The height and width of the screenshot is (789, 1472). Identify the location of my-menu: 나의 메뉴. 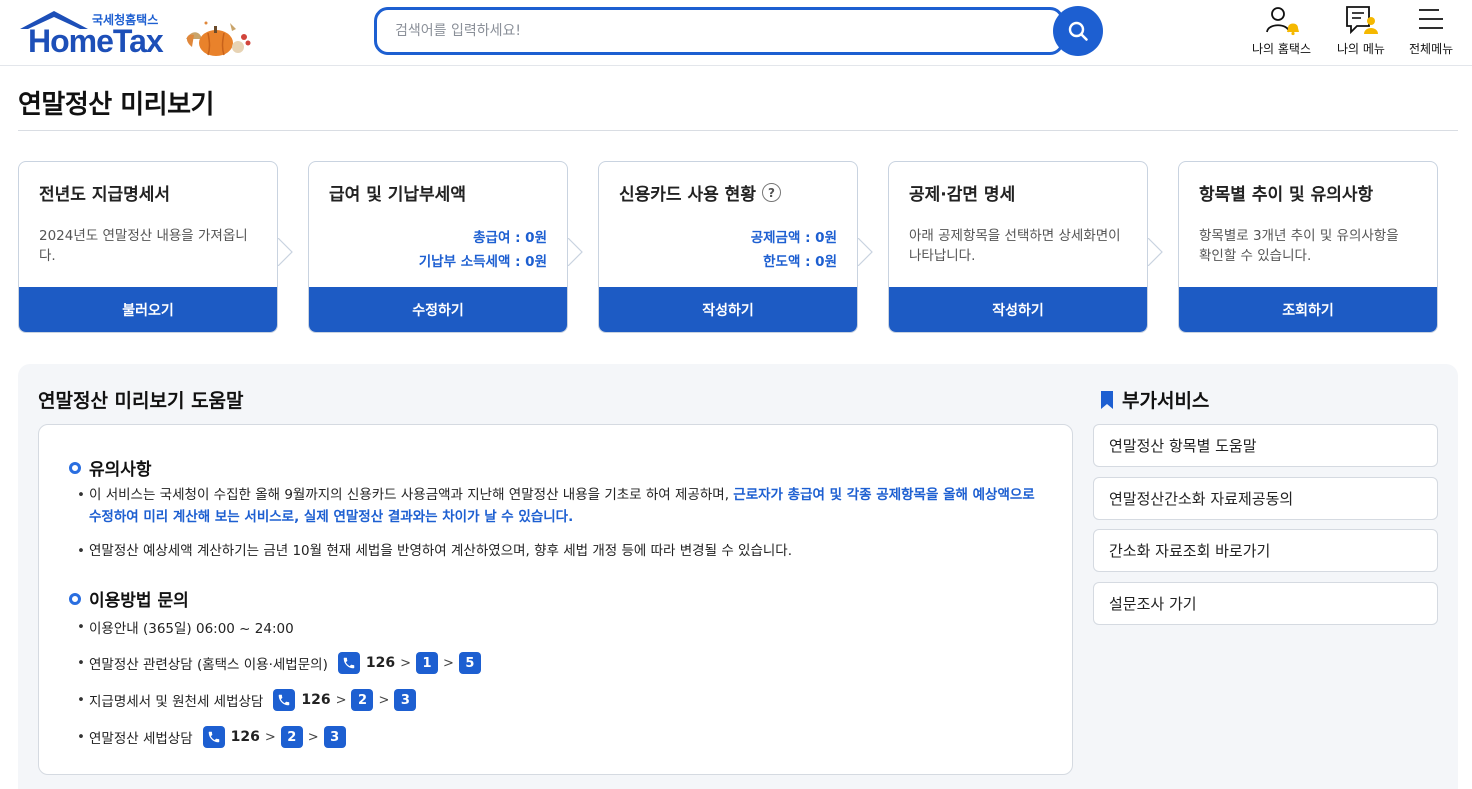
(1361, 30).